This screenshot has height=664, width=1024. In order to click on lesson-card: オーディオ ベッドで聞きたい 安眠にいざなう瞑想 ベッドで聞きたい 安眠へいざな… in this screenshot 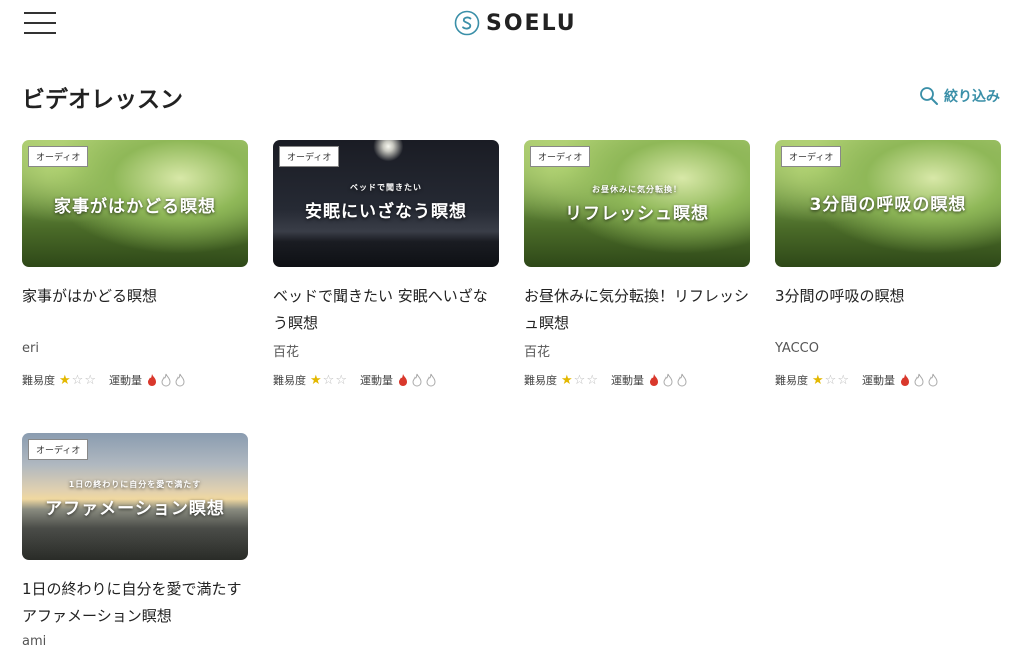, I will do `click(386, 264)`.